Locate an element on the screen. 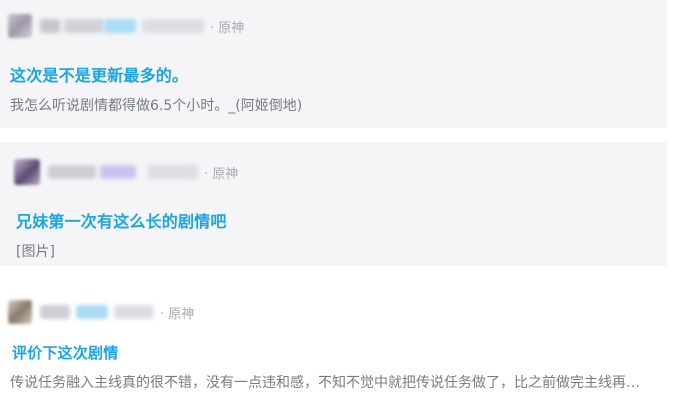 The image size is (691, 408). post-snippet: 我怎么听说剧情都得做6.5个小时。_(阿姬倒地) is located at coordinates (156, 106).